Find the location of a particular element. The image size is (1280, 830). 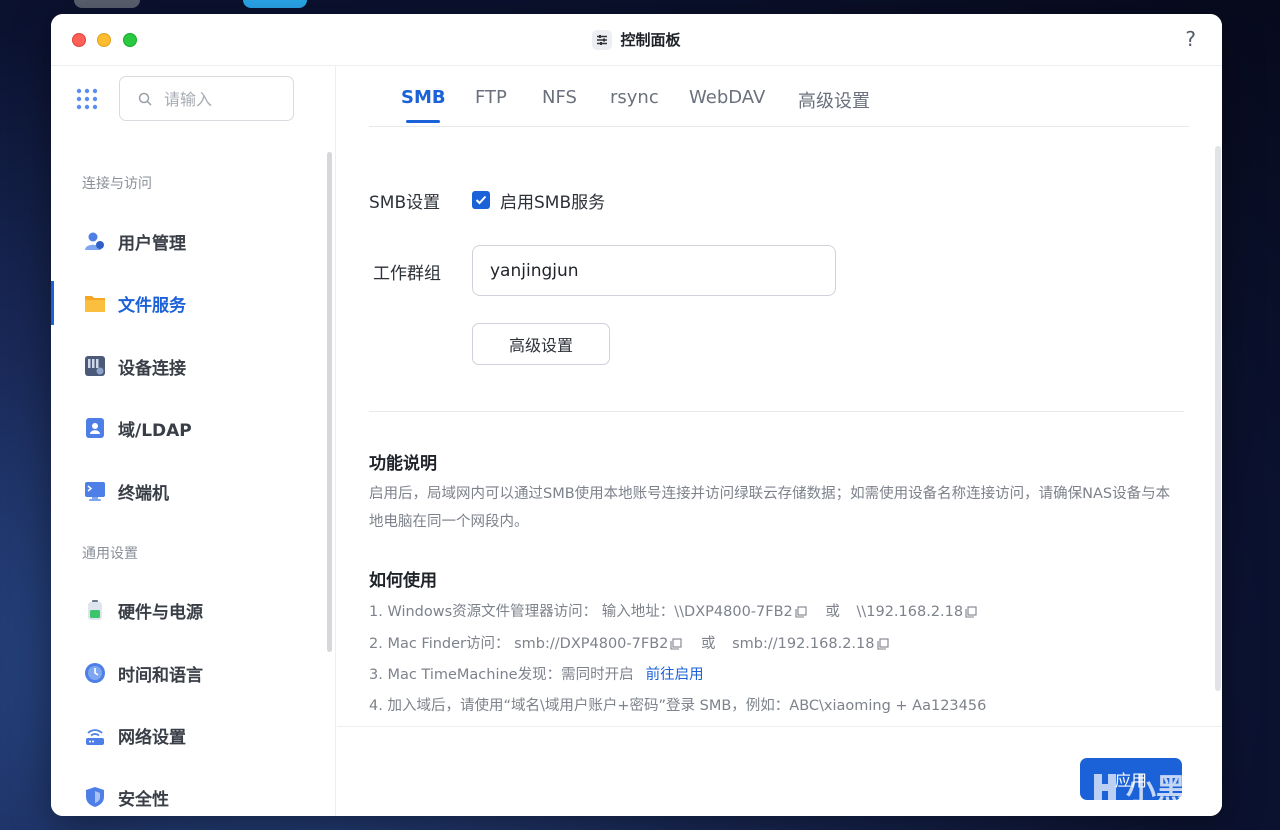

content-scrollbar is located at coordinates (1218, 418).